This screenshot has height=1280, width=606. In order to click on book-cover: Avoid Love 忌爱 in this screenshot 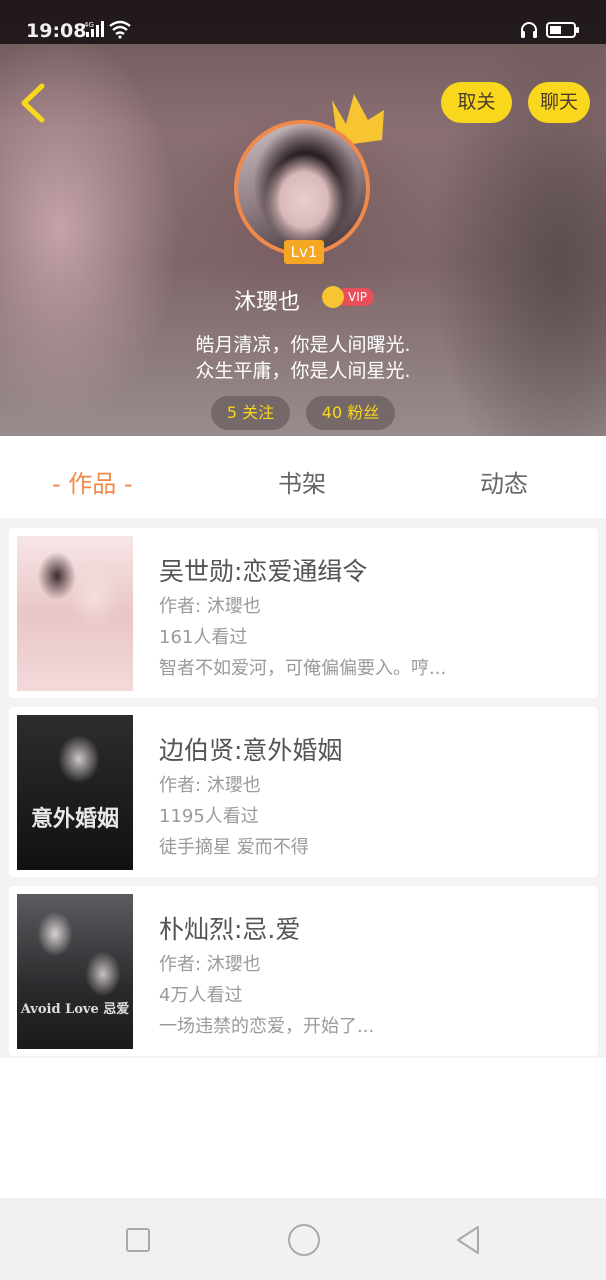, I will do `click(75, 971)`.